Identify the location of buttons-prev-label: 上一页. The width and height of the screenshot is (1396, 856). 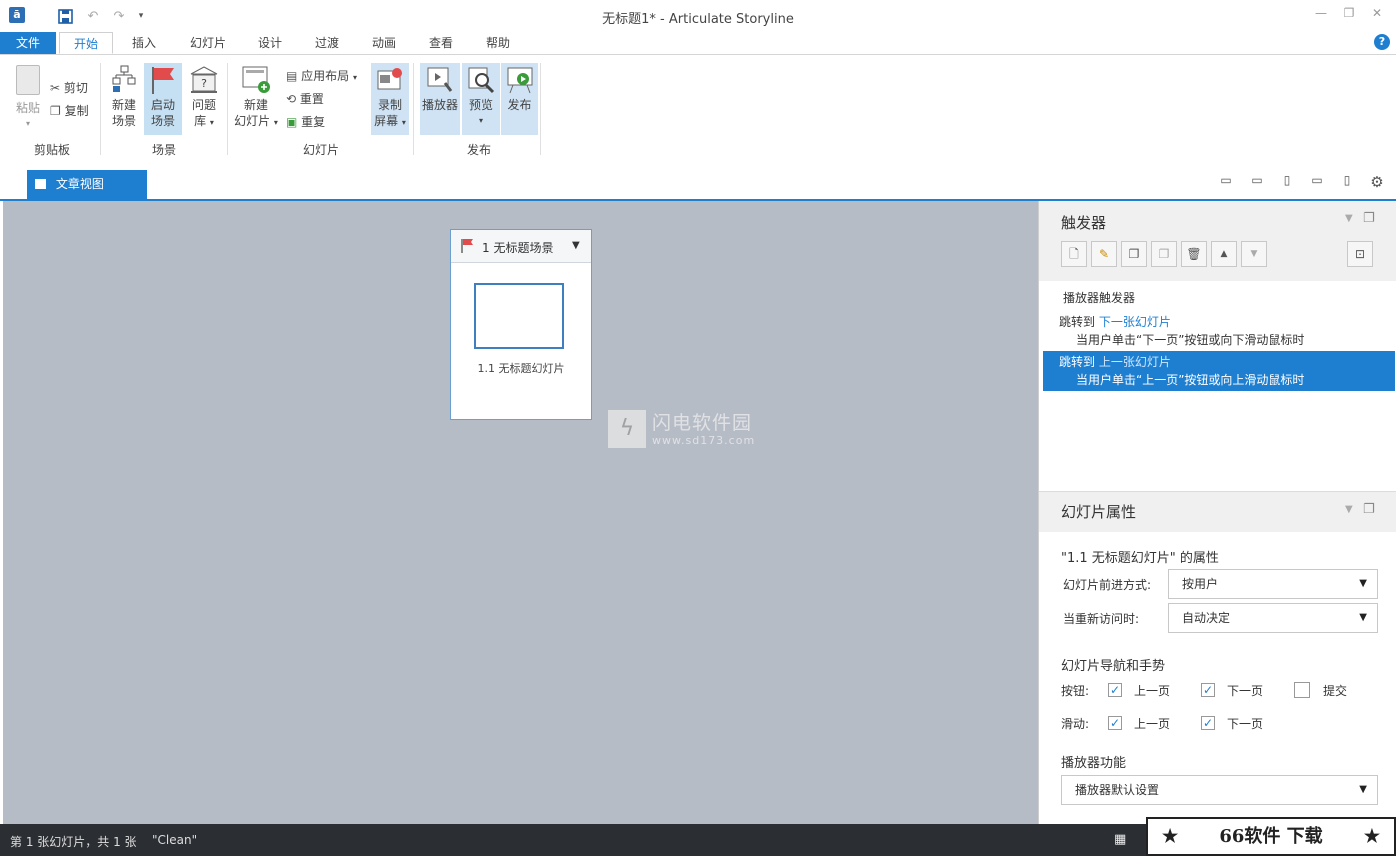
(1152, 691).